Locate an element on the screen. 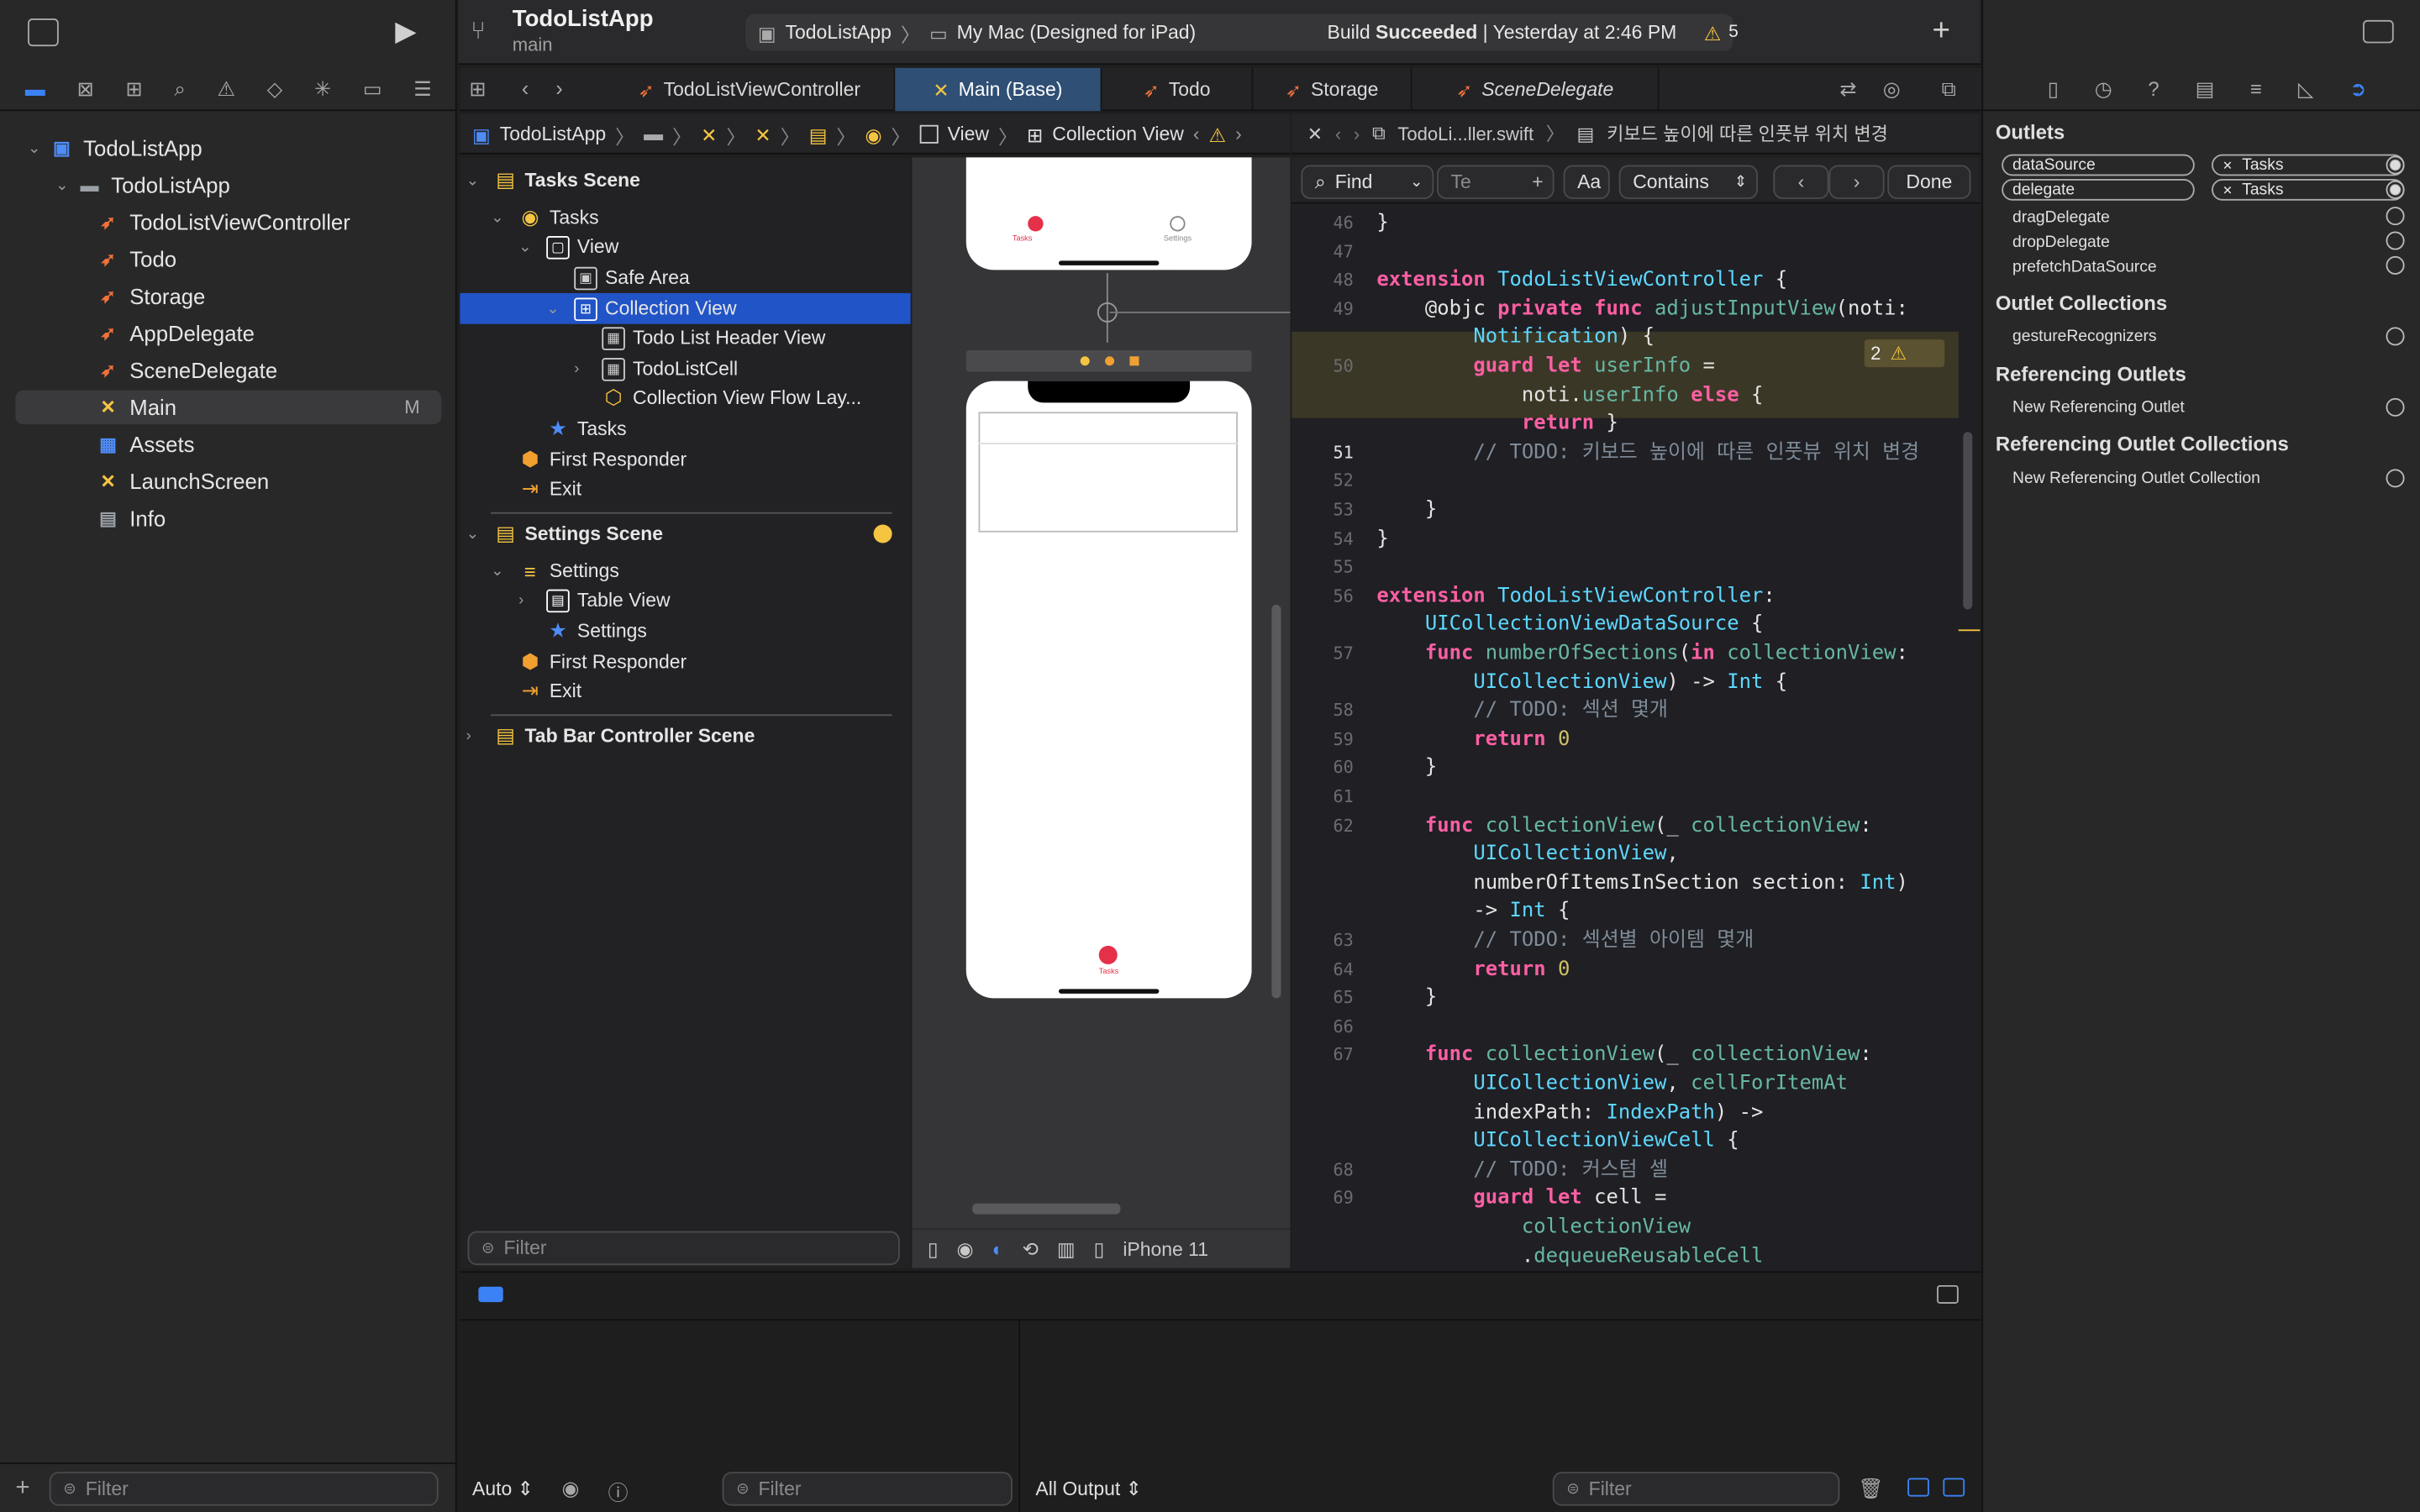 The image size is (2420, 1512). info-icon: ⓘ is located at coordinates (618, 1491).